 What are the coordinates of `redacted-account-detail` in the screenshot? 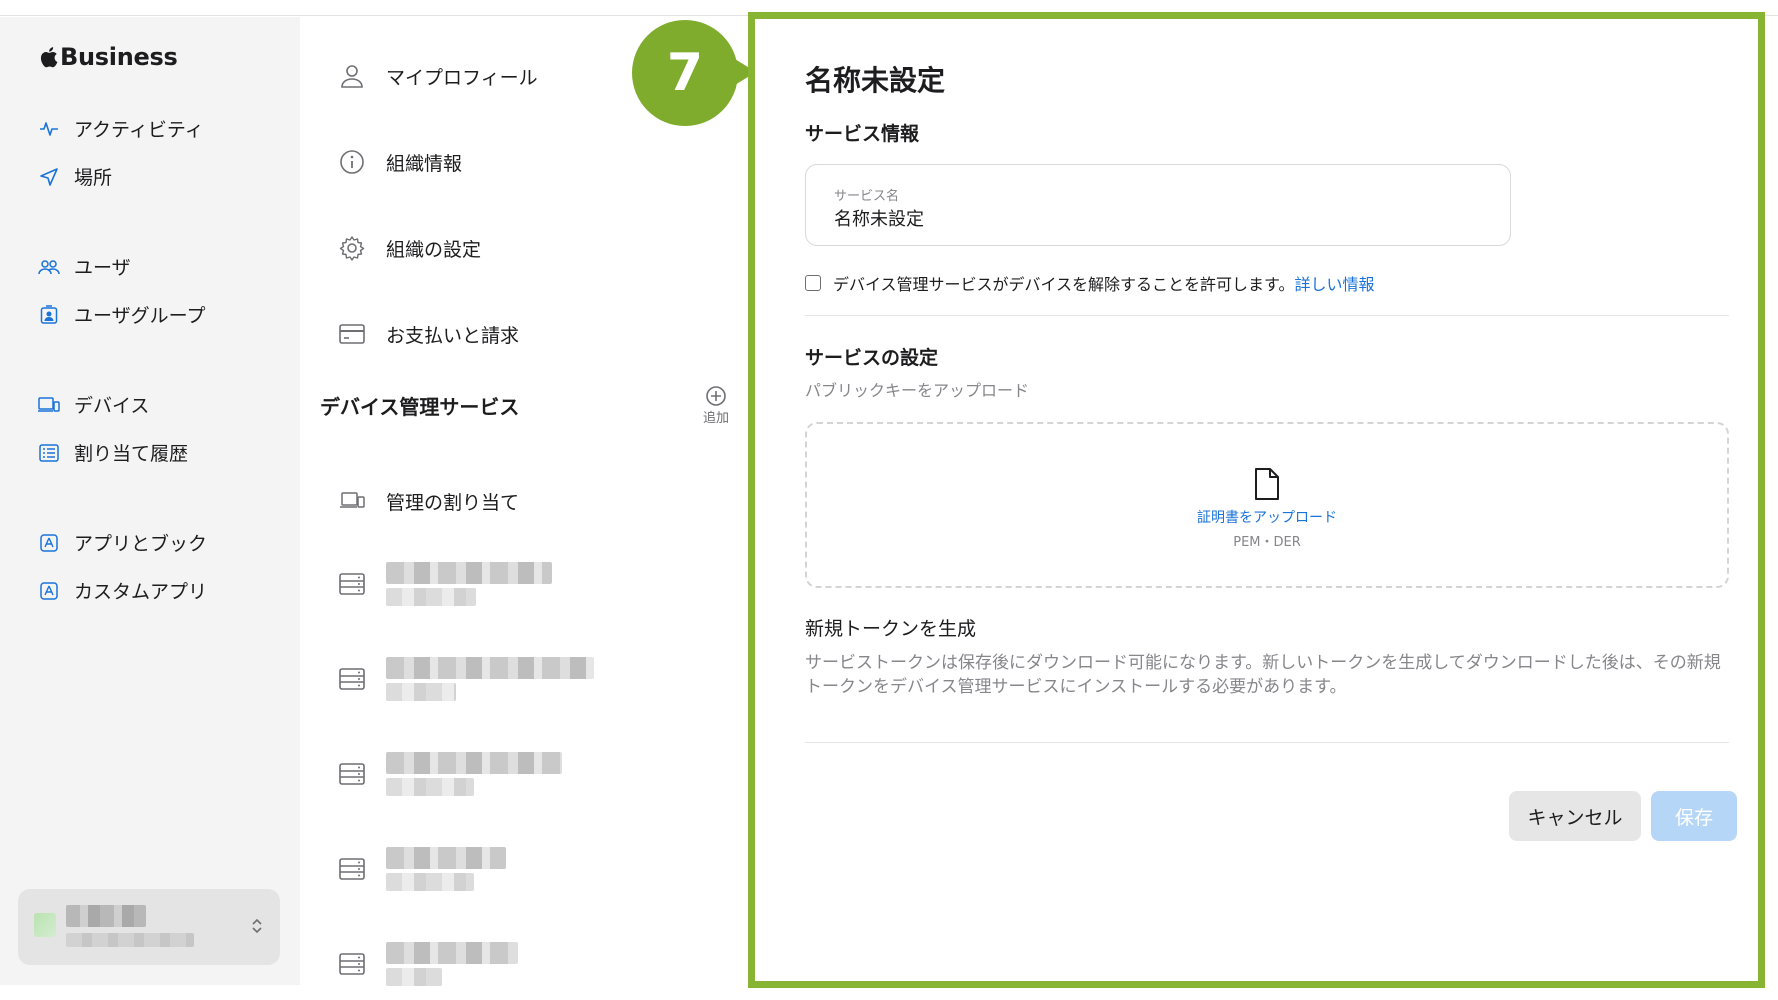 It's located at (130, 940).